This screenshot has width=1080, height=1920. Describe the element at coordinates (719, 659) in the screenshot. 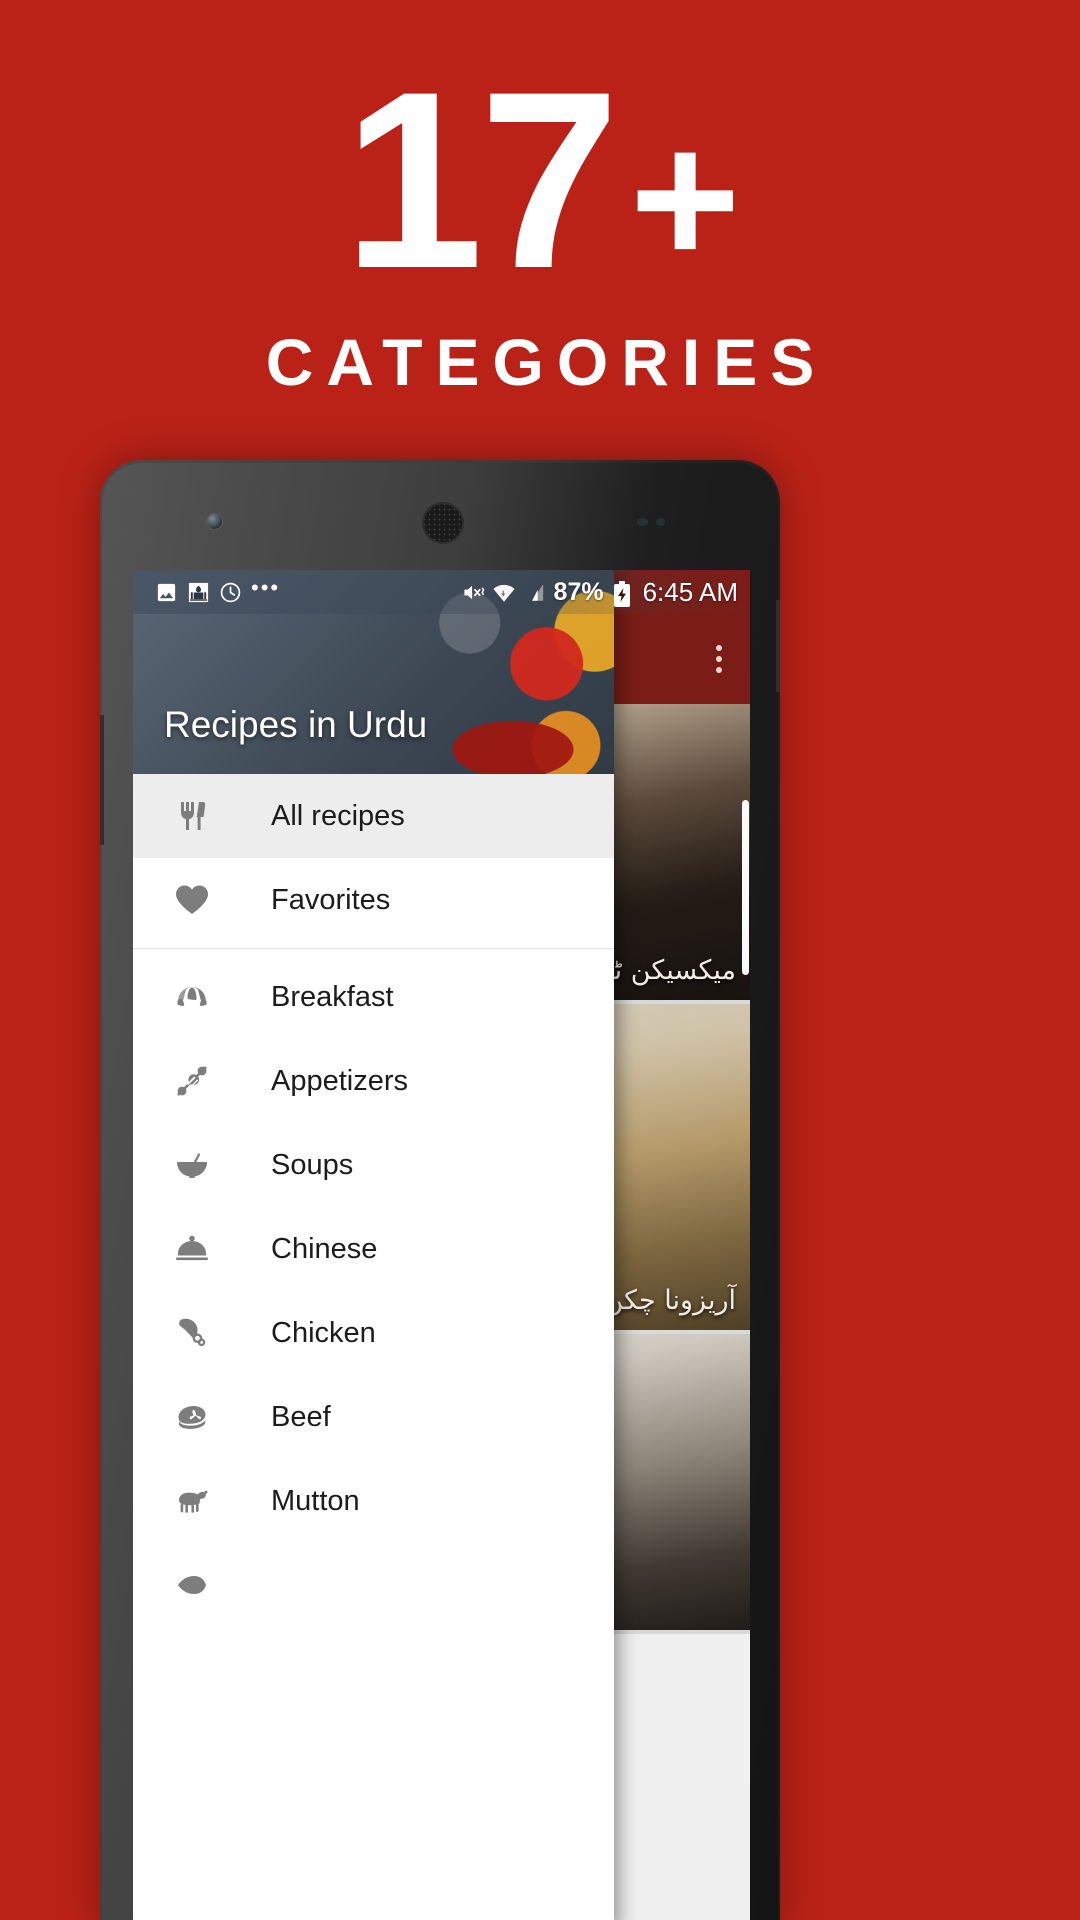

I see `more-vert-icon` at that location.